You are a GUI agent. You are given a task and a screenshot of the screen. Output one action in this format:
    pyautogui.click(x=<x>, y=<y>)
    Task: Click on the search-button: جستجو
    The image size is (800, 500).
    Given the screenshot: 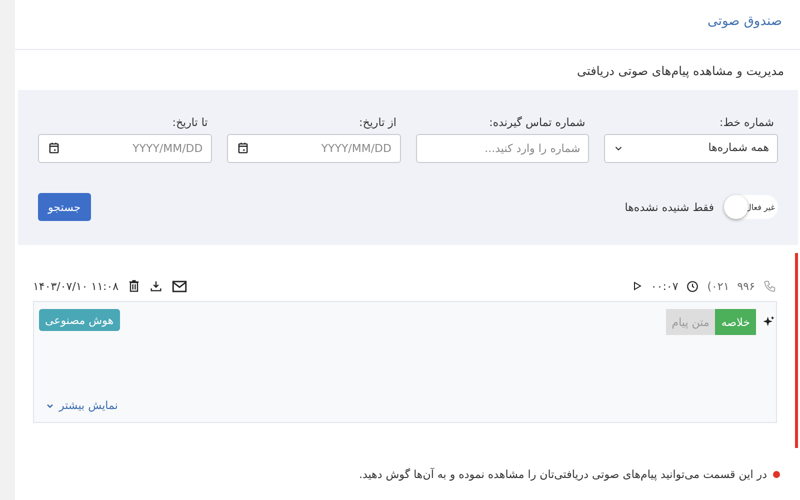 What is the action you would take?
    pyautogui.click(x=64, y=207)
    